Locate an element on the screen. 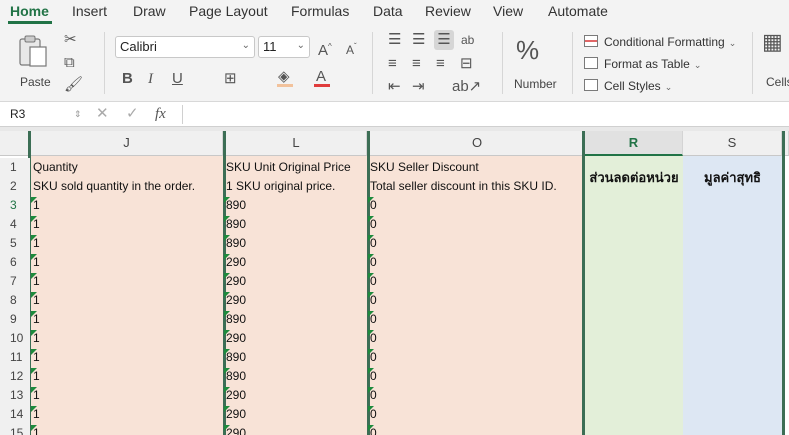 The height and width of the screenshot is (435, 789). tab-insert: Insert is located at coordinates (89, 11).